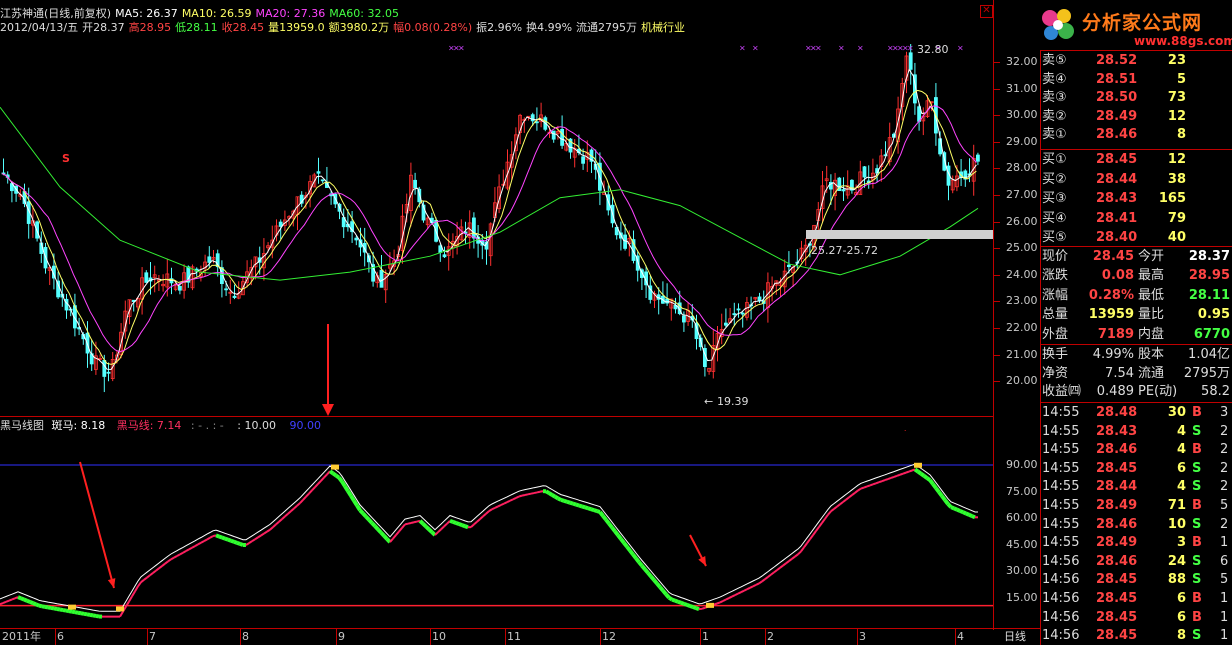 The height and width of the screenshot is (645, 1232). I want to click on quote-value: 6770, so click(1211, 334).